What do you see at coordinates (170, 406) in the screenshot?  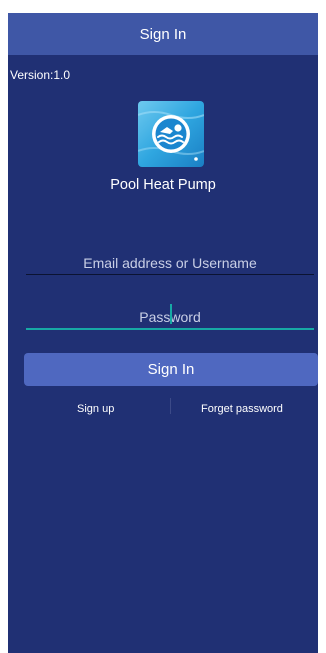 I see `link-divider` at bounding box center [170, 406].